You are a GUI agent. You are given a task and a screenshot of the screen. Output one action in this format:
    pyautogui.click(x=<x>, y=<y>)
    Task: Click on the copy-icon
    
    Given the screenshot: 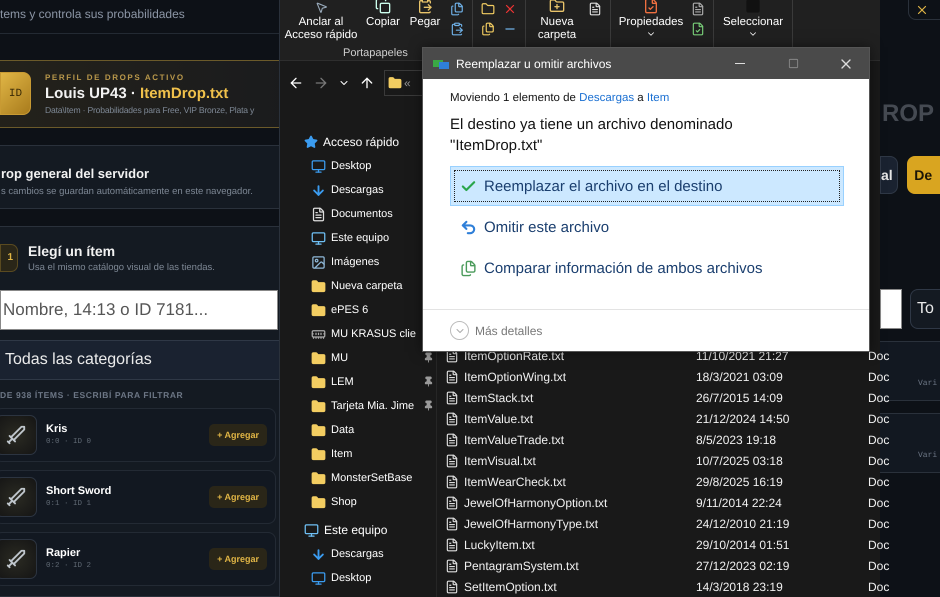 What is the action you would take?
    pyautogui.click(x=383, y=7)
    